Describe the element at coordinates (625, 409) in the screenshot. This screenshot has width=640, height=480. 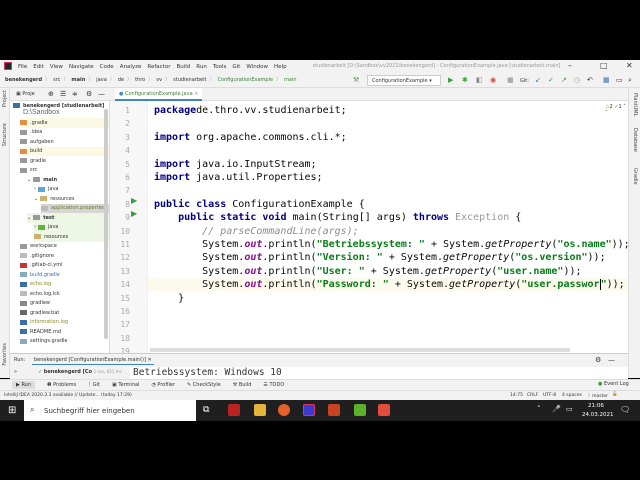
I see `notifications-icon: 🗨` at that location.